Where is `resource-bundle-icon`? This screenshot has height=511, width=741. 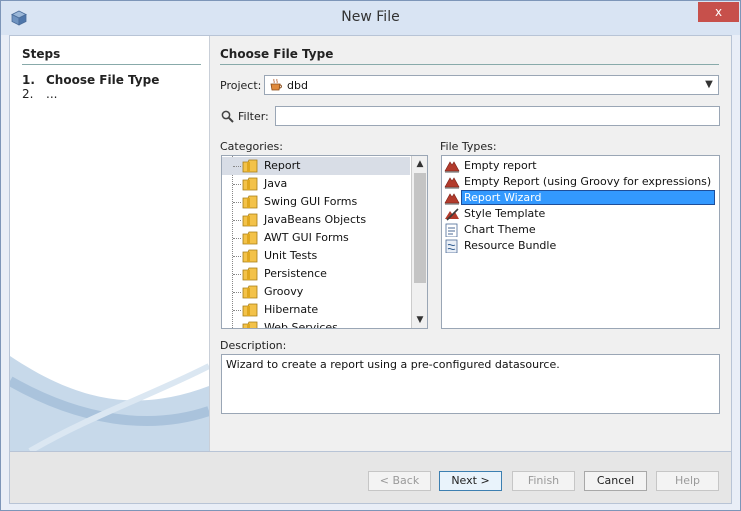 resource-bundle-icon is located at coordinates (451, 246).